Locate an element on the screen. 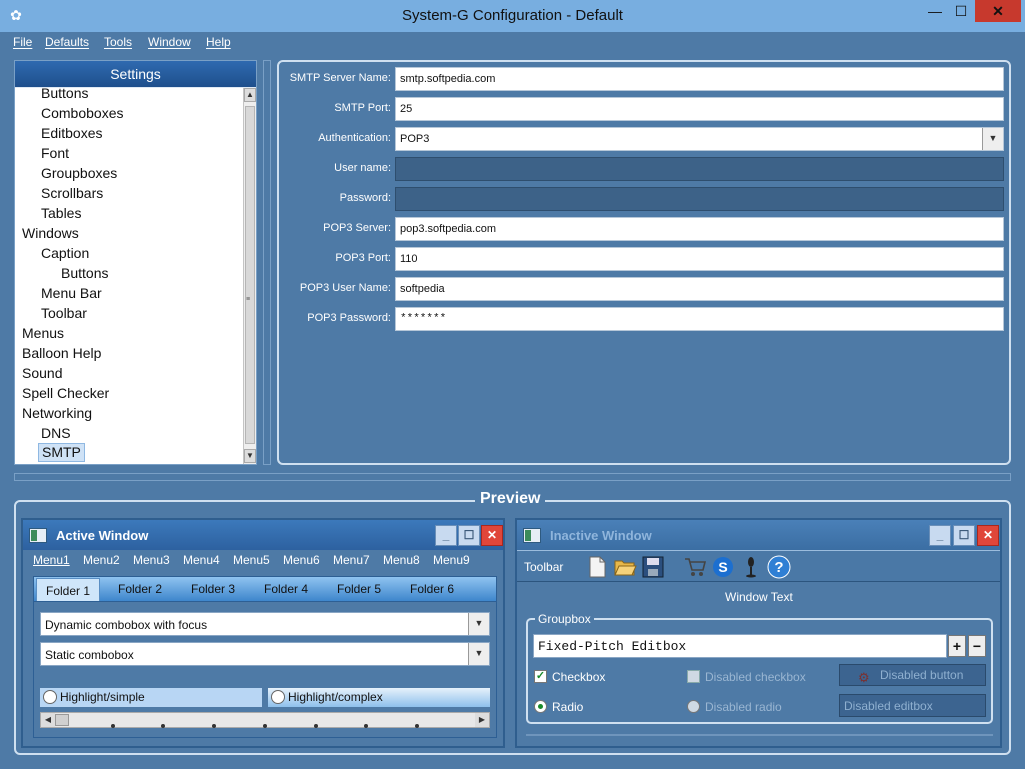 This screenshot has width=1025, height=769. tab-folder-1: Folder 1 is located at coordinates (68, 589).